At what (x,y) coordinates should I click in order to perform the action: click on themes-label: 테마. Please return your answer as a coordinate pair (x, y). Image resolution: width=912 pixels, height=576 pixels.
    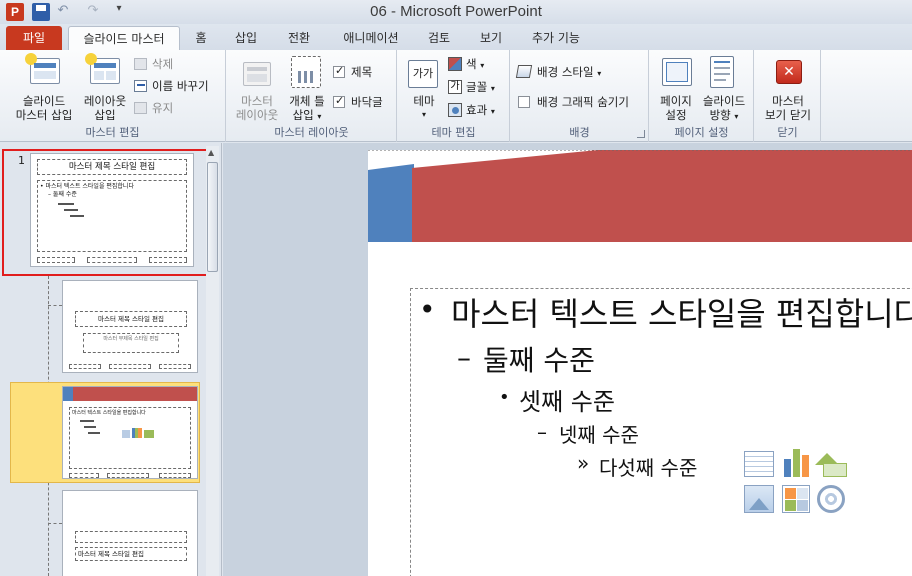
    Looking at the image, I should click on (424, 101).